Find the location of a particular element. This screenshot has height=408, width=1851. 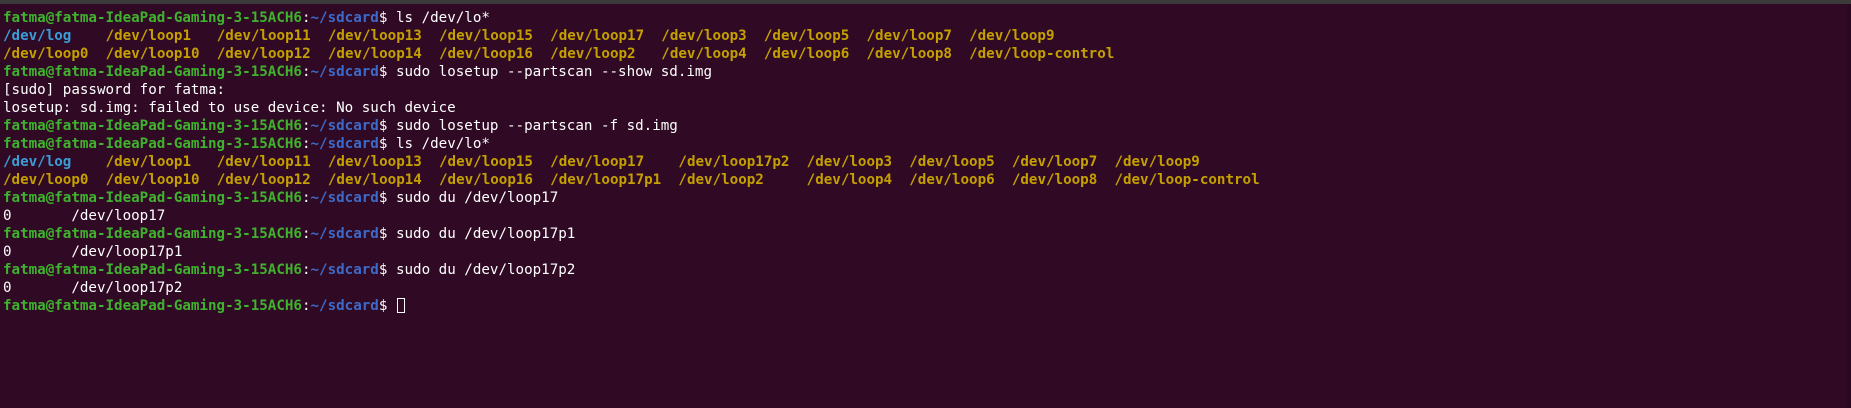

command-text: sudo losetup --partscan --show sd.img is located at coordinates (553, 72).